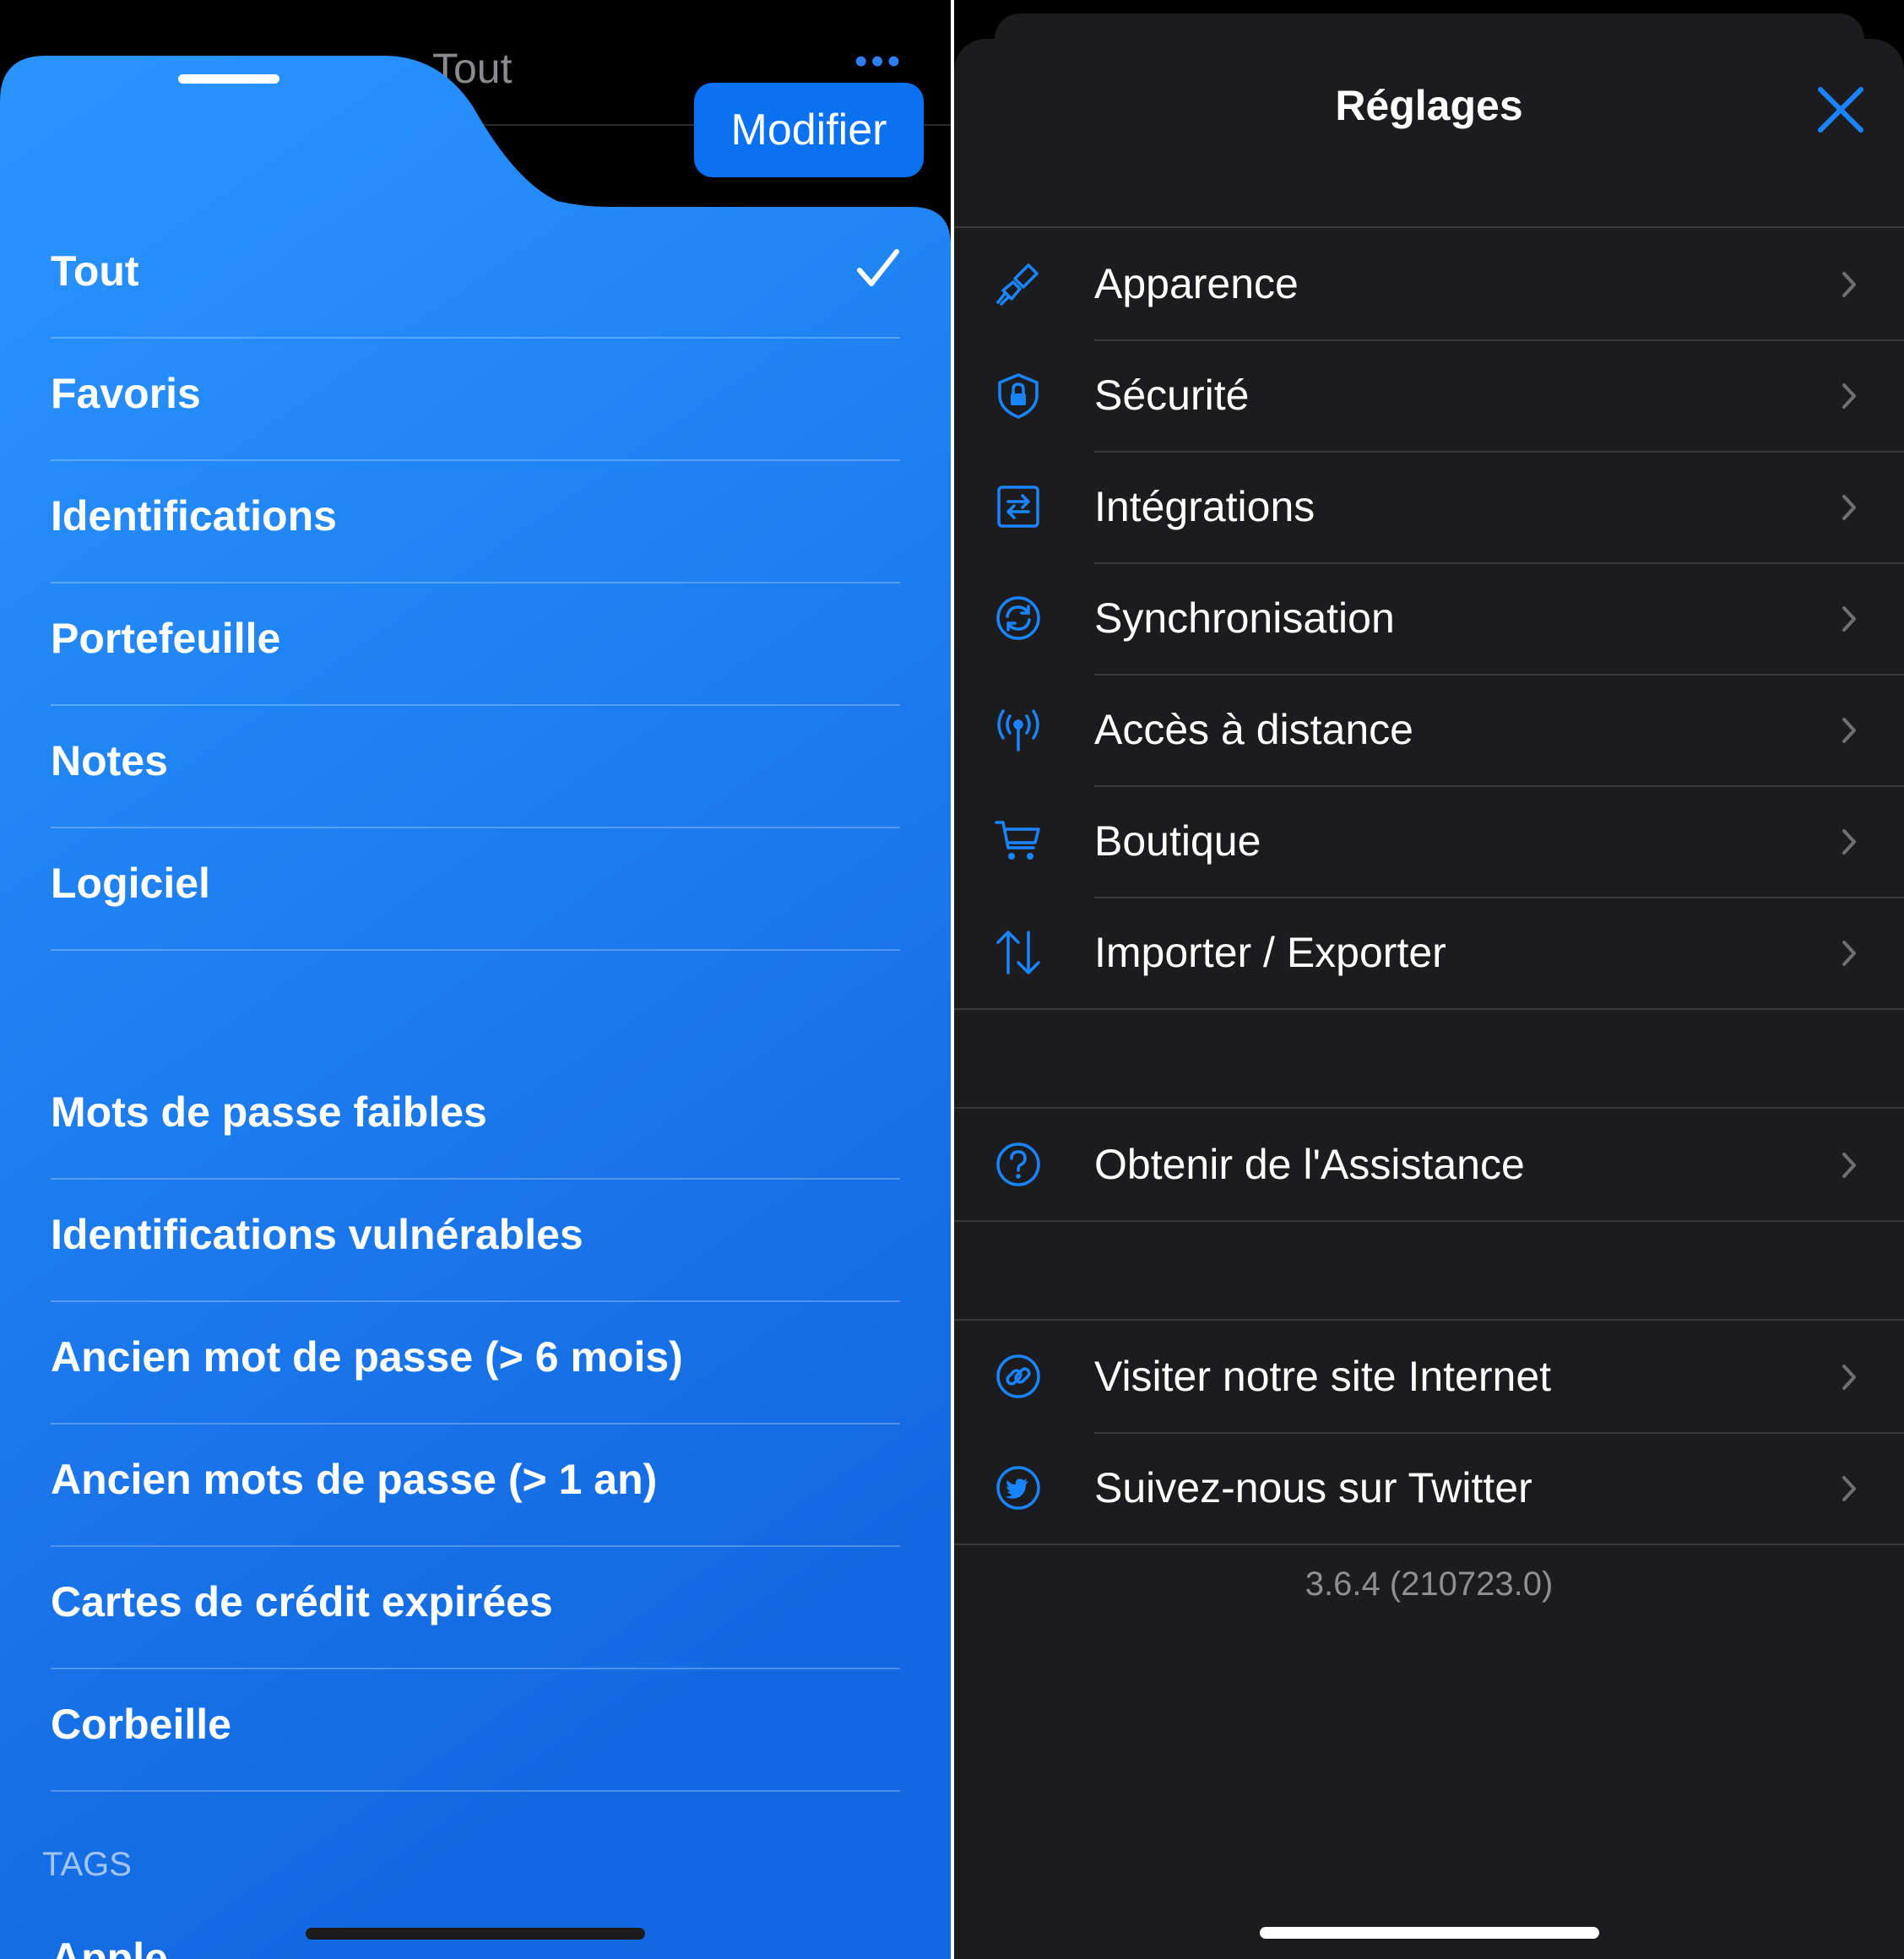  I want to click on smart-filter-old-1-year: Ancien mots de passe (> 1 an), so click(475, 1485).